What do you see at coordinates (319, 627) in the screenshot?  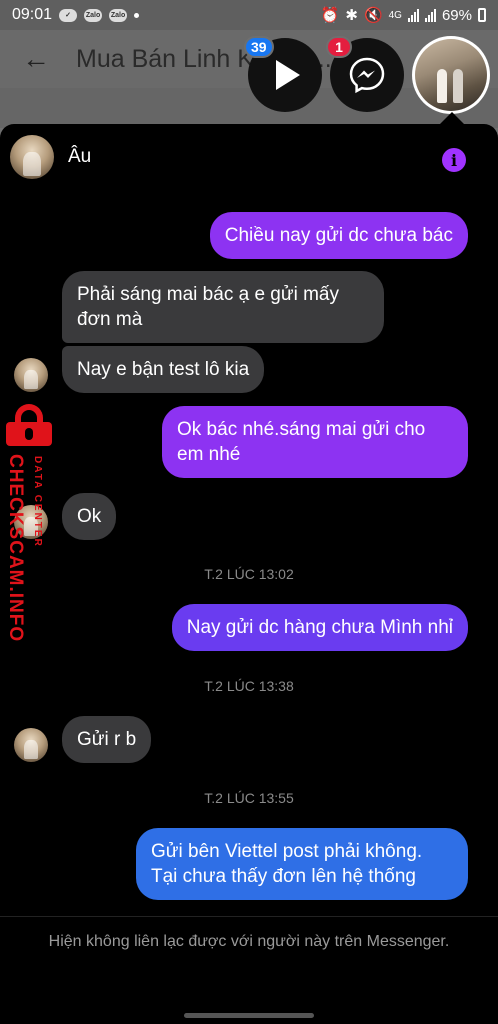 I see `outgoing-message: Nay gửi dc hàng chưa Mình nhỉ` at bounding box center [319, 627].